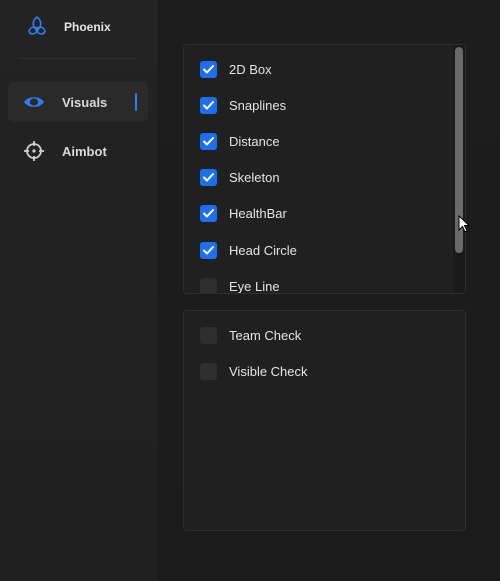  What do you see at coordinates (87, 27) in the screenshot?
I see `brand-name: Phoenix` at bounding box center [87, 27].